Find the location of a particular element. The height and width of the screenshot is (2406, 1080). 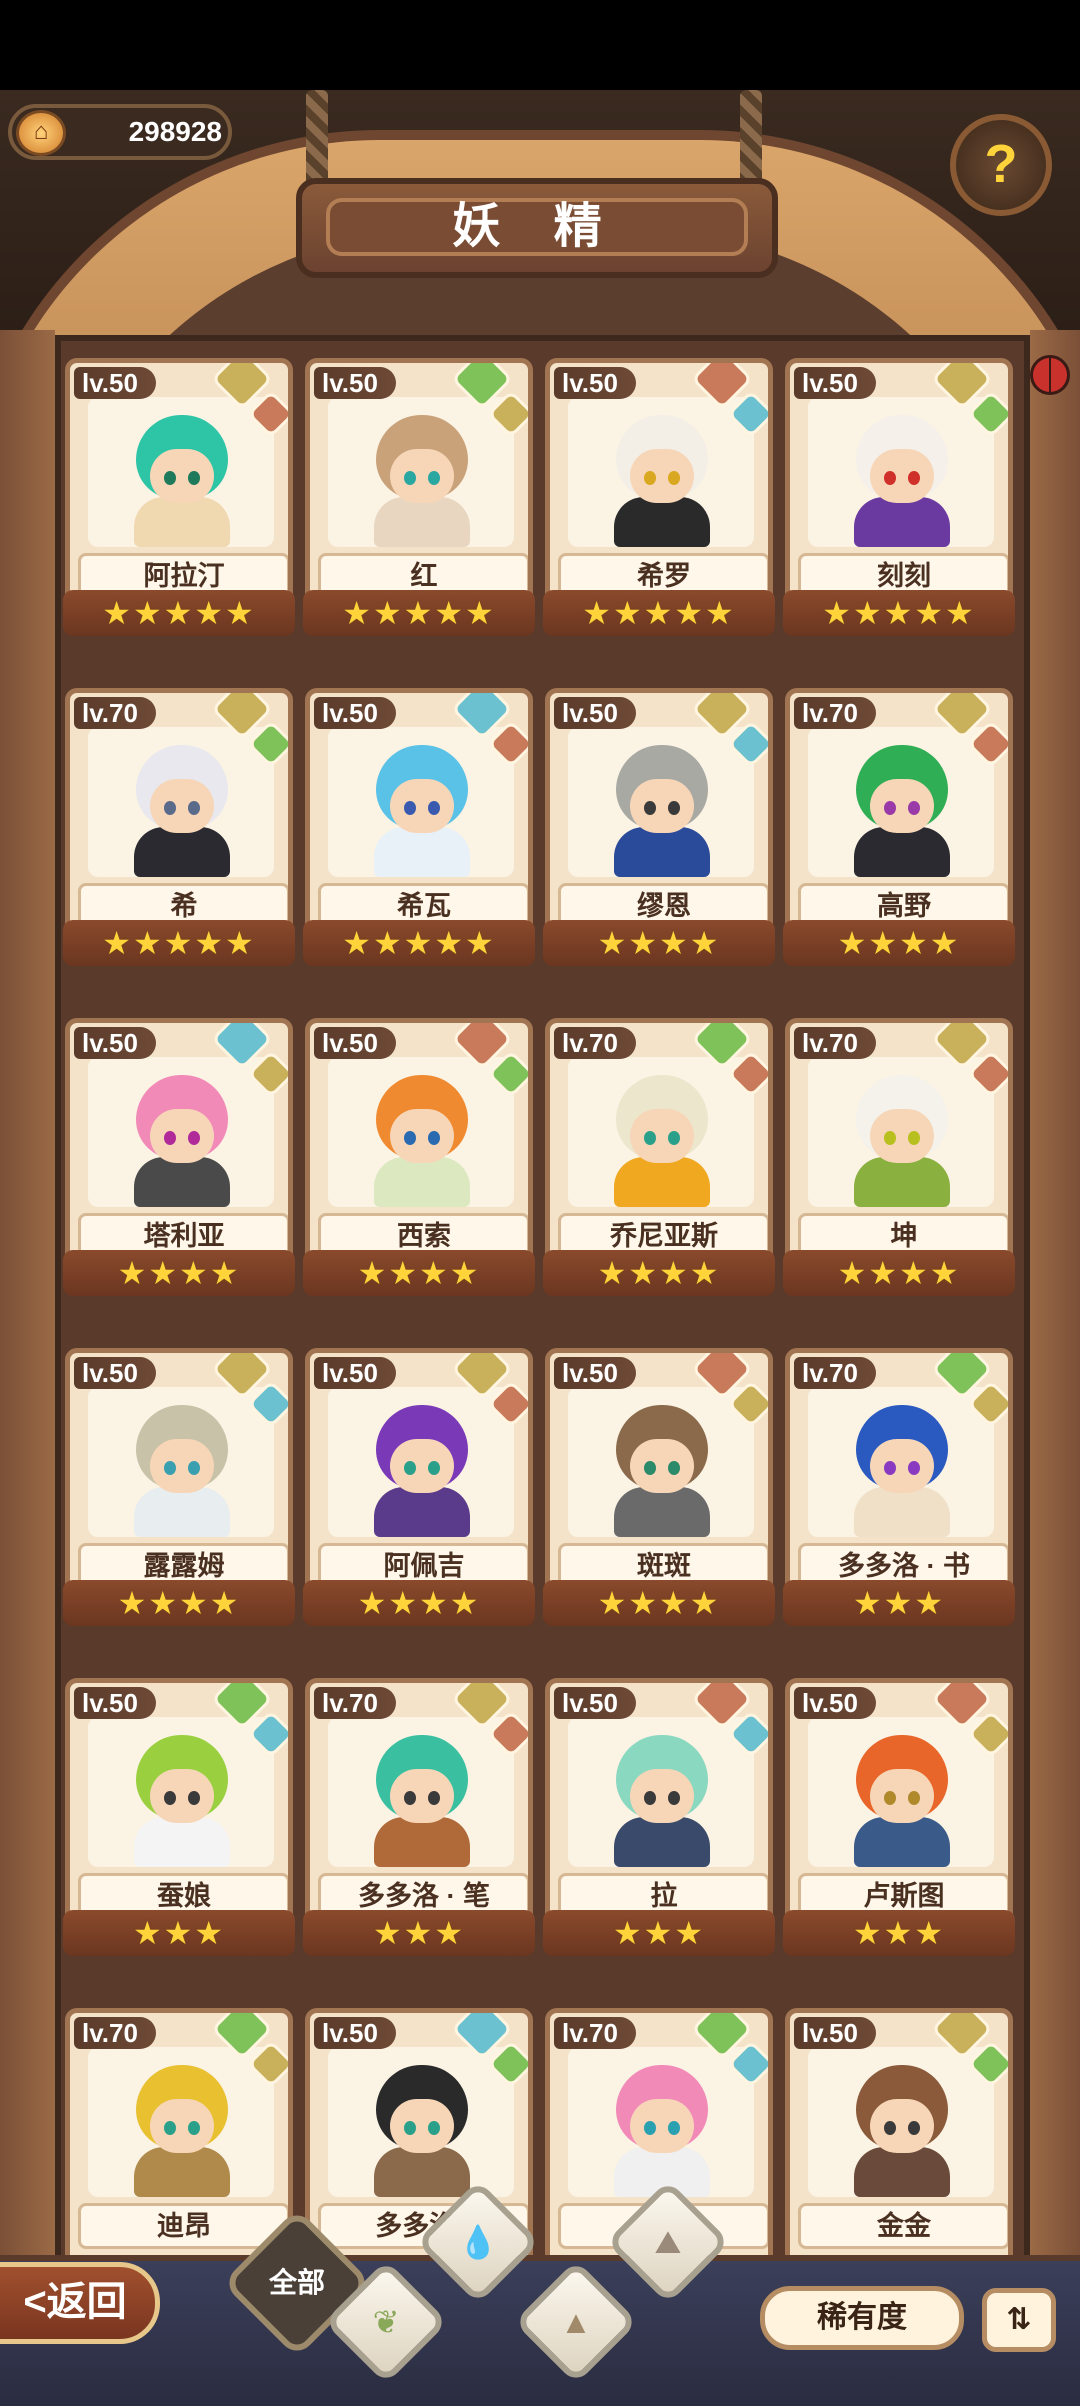

help-button: ? is located at coordinates (1001, 165).